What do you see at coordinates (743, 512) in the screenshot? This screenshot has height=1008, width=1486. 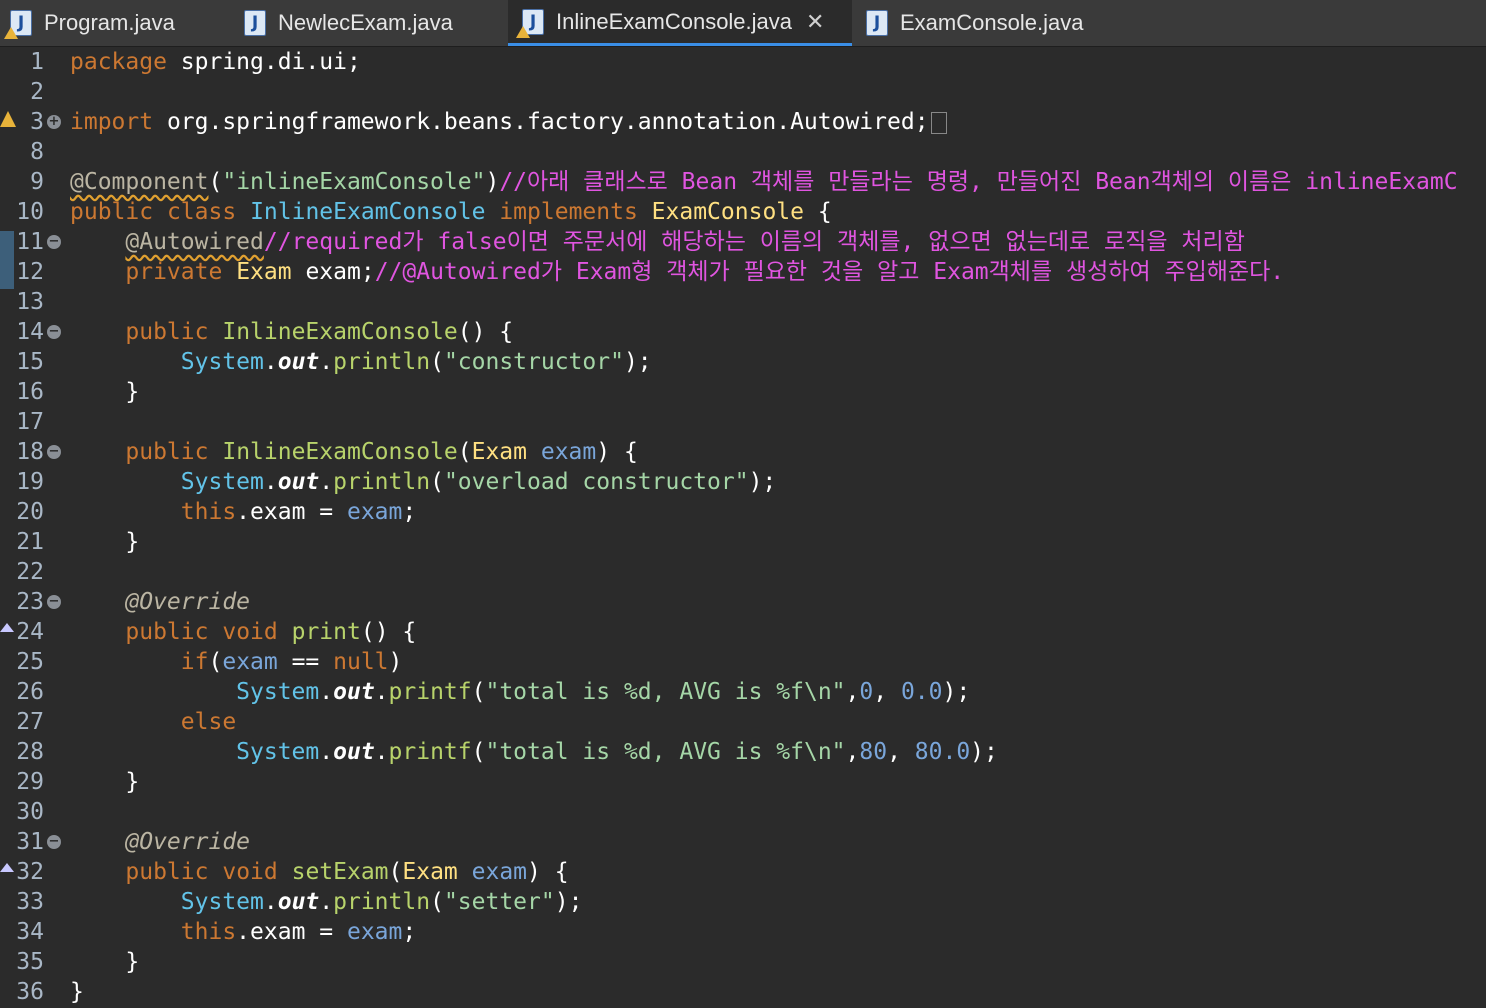 I see `code-line: 20 this.exam = exam;` at bounding box center [743, 512].